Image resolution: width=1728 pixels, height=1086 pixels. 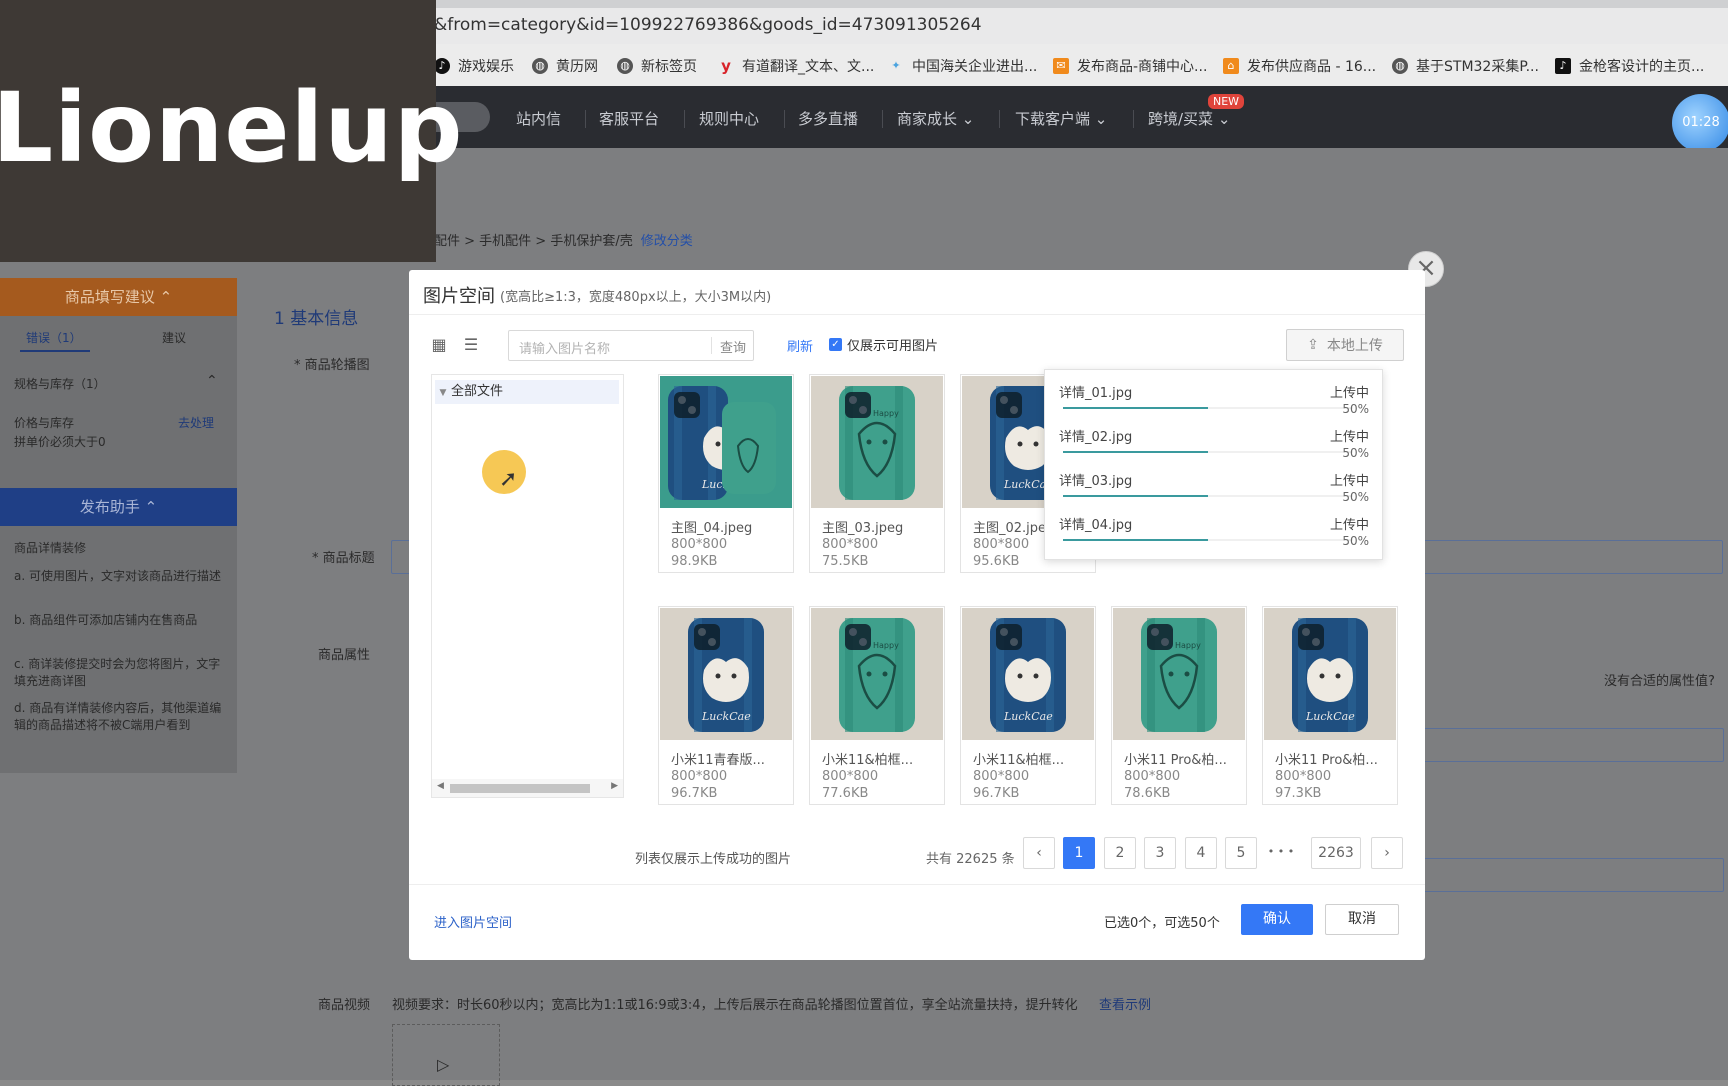 What do you see at coordinates (1120, 853) in the screenshot?
I see `page-button: 2` at bounding box center [1120, 853].